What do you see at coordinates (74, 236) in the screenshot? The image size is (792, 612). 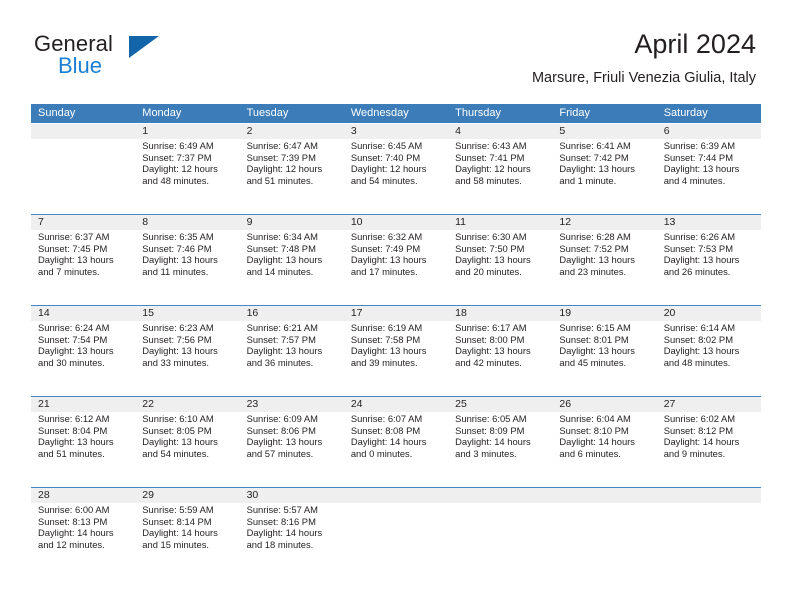 I see `sunrise-text: Sunrise: 6:37 AM` at bounding box center [74, 236].